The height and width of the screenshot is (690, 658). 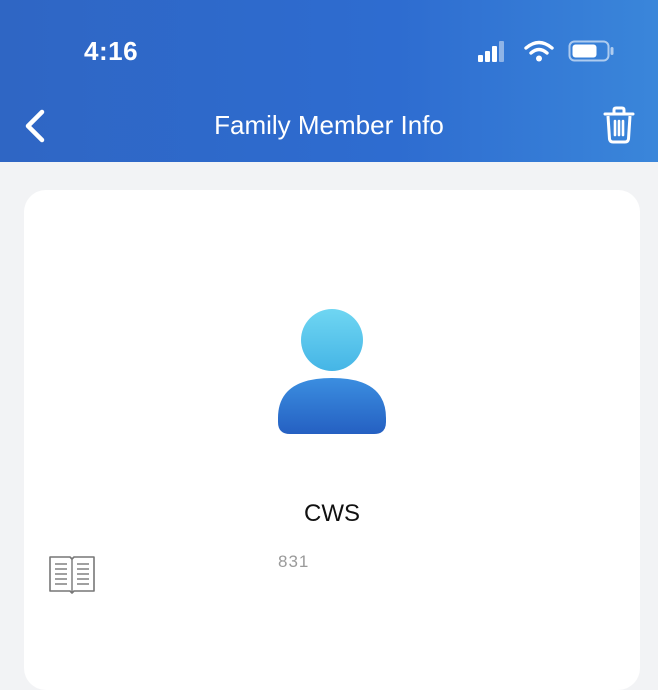 What do you see at coordinates (591, 51) in the screenshot?
I see `battery-icon` at bounding box center [591, 51].